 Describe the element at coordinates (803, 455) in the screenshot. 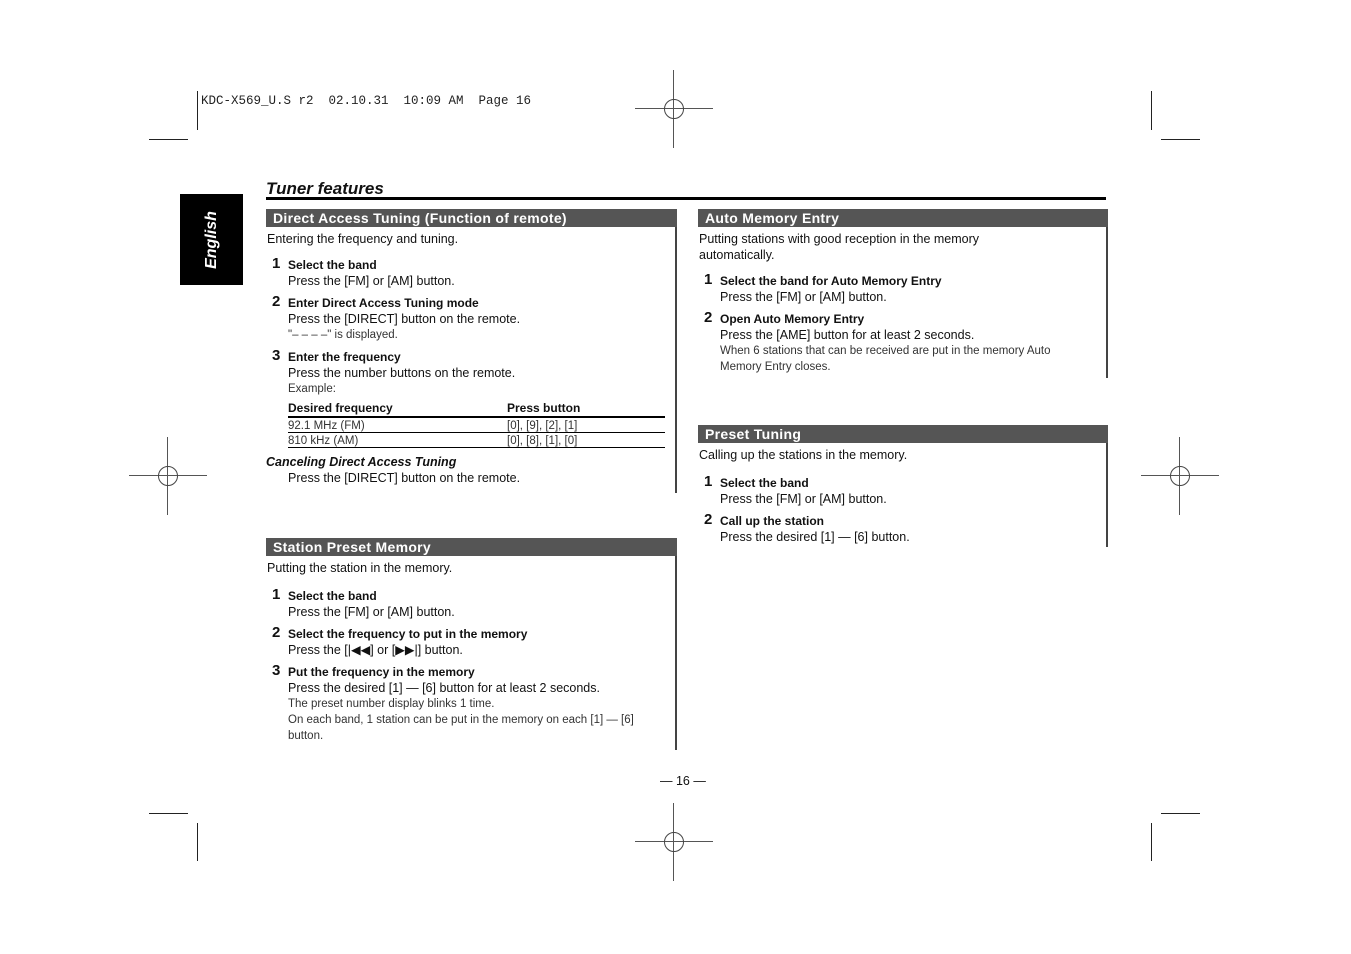

I see `section-intro: Calling up the stations in the memory.` at that location.